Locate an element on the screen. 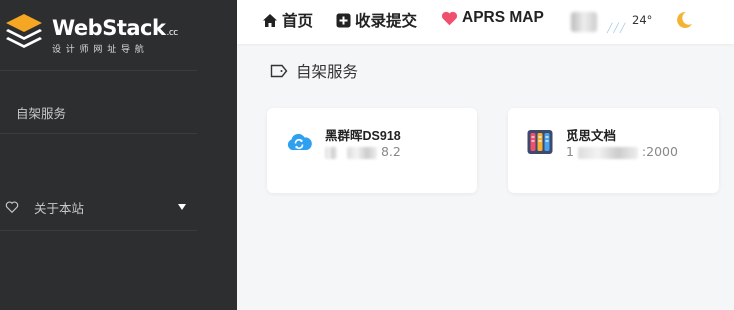 The width and height of the screenshot is (734, 310). card-description-suffix: :2000 is located at coordinates (659, 151).